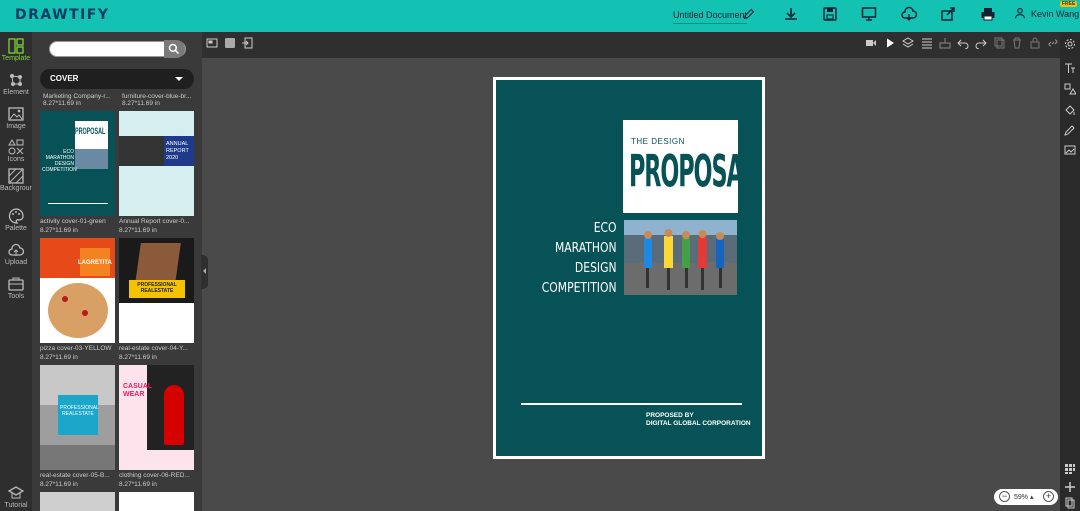 The width and height of the screenshot is (1080, 511). I want to click on the-design-text: THE DESIGN, so click(658, 141).